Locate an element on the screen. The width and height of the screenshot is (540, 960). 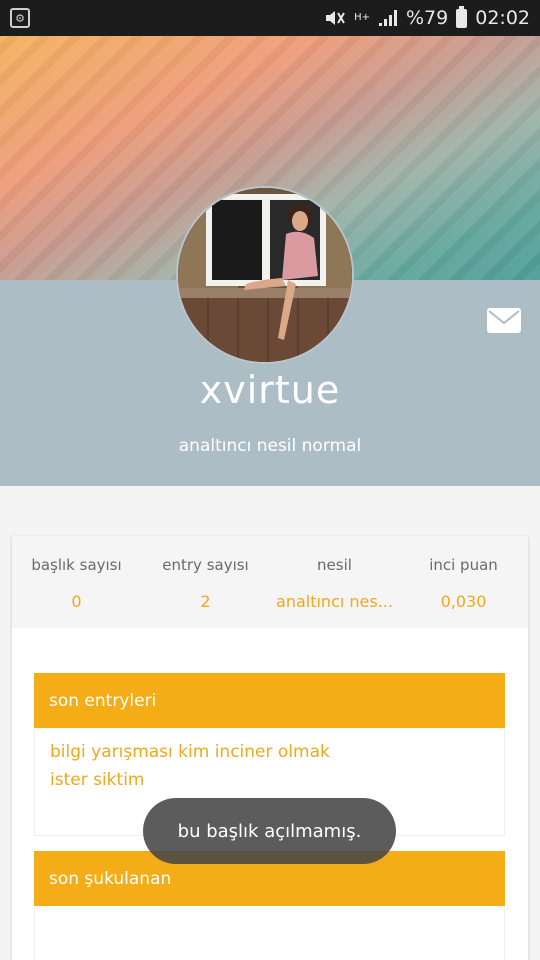
stat-label: başlık sayısı is located at coordinates (76, 565).